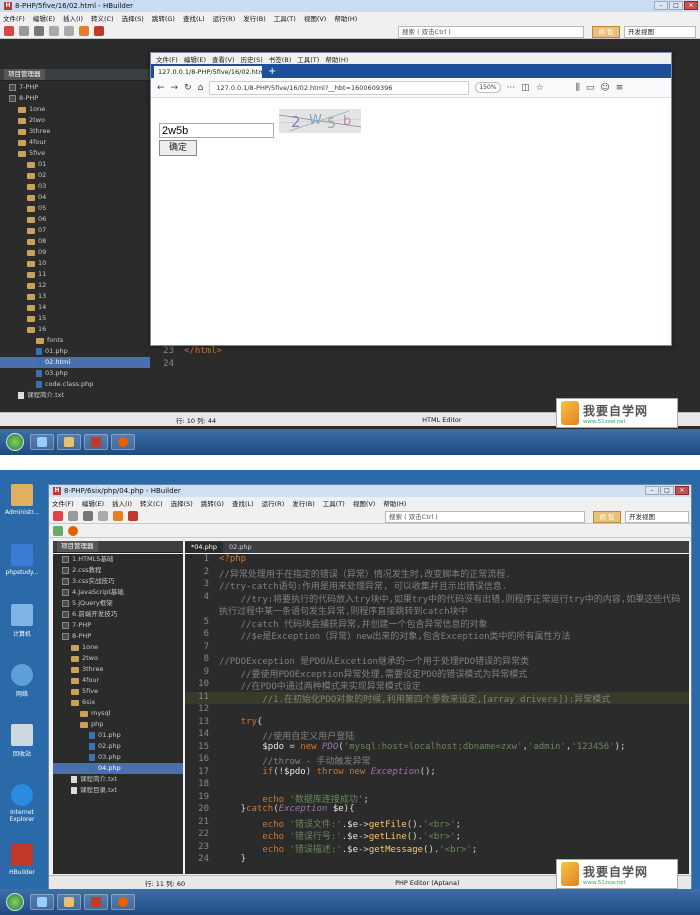 The image size is (700, 915). Describe the element at coordinates (69, 30) in the screenshot. I see `redo-icon` at that location.